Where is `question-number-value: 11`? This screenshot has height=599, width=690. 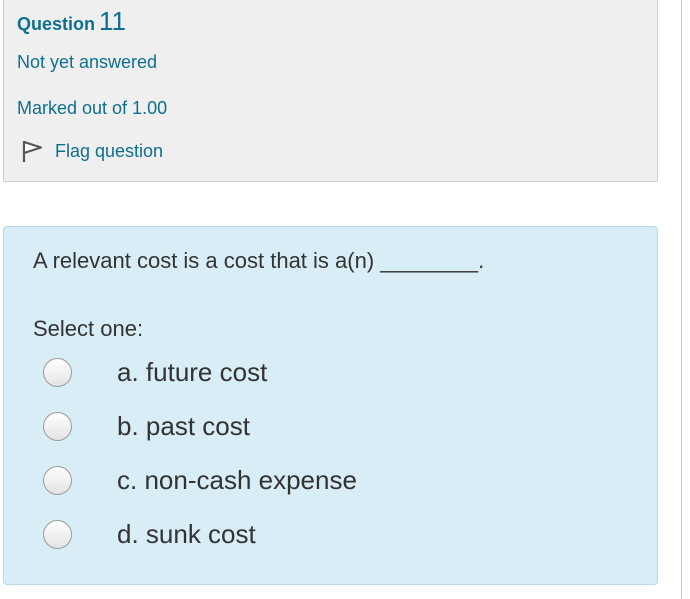 question-number-value: 11 is located at coordinates (113, 21).